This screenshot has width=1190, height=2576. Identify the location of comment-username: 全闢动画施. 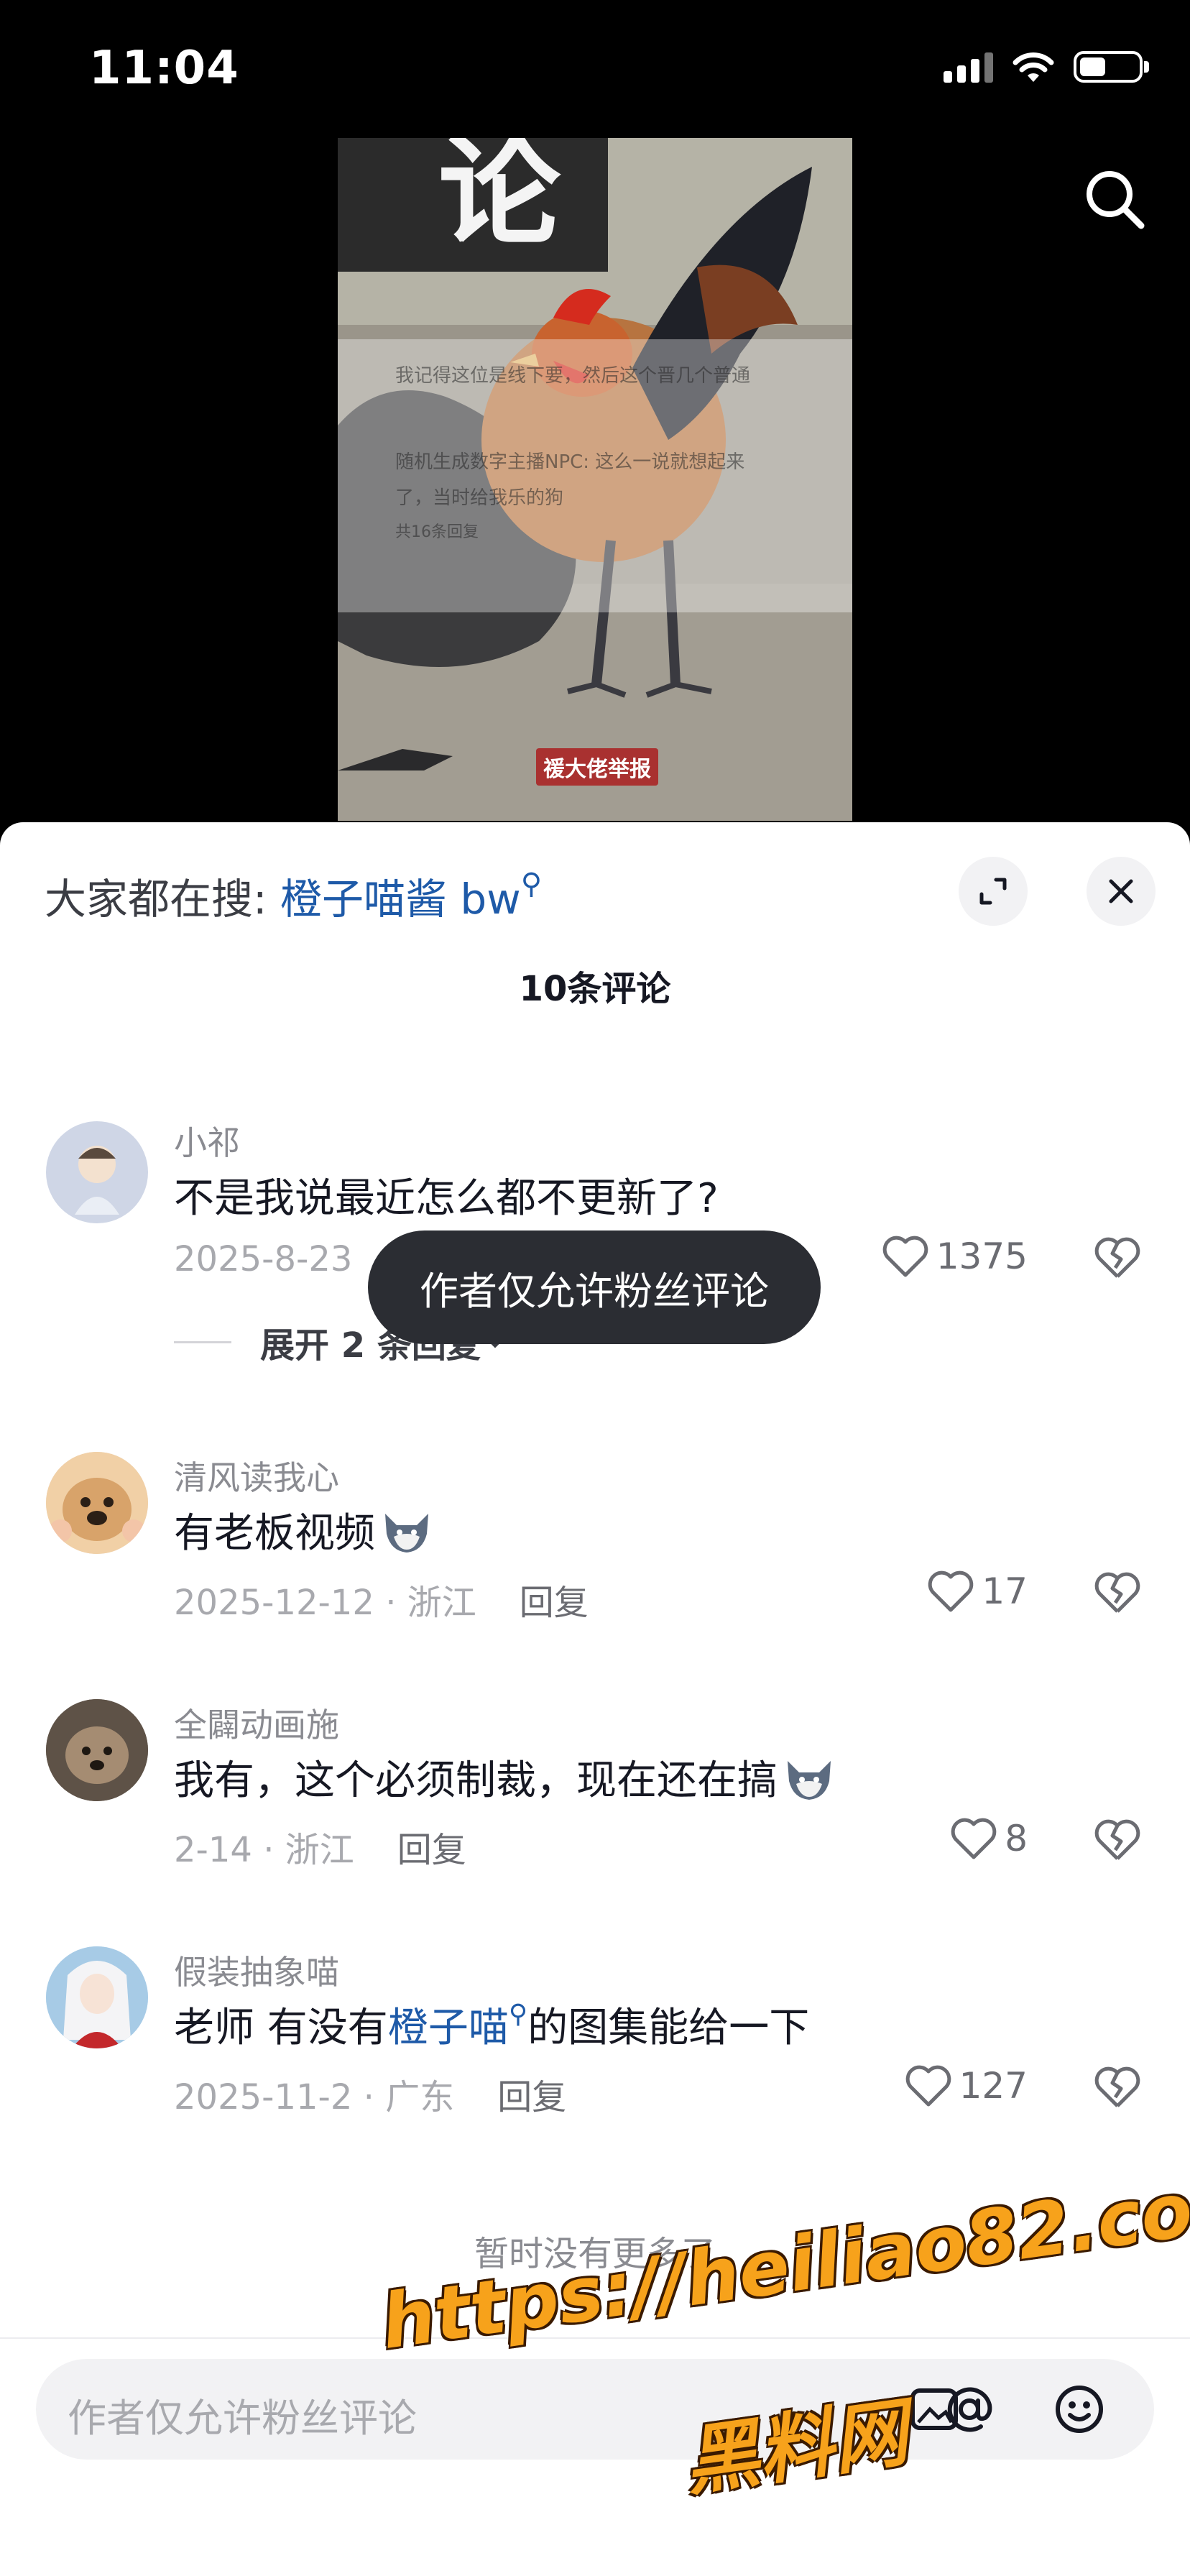
(256, 1723).